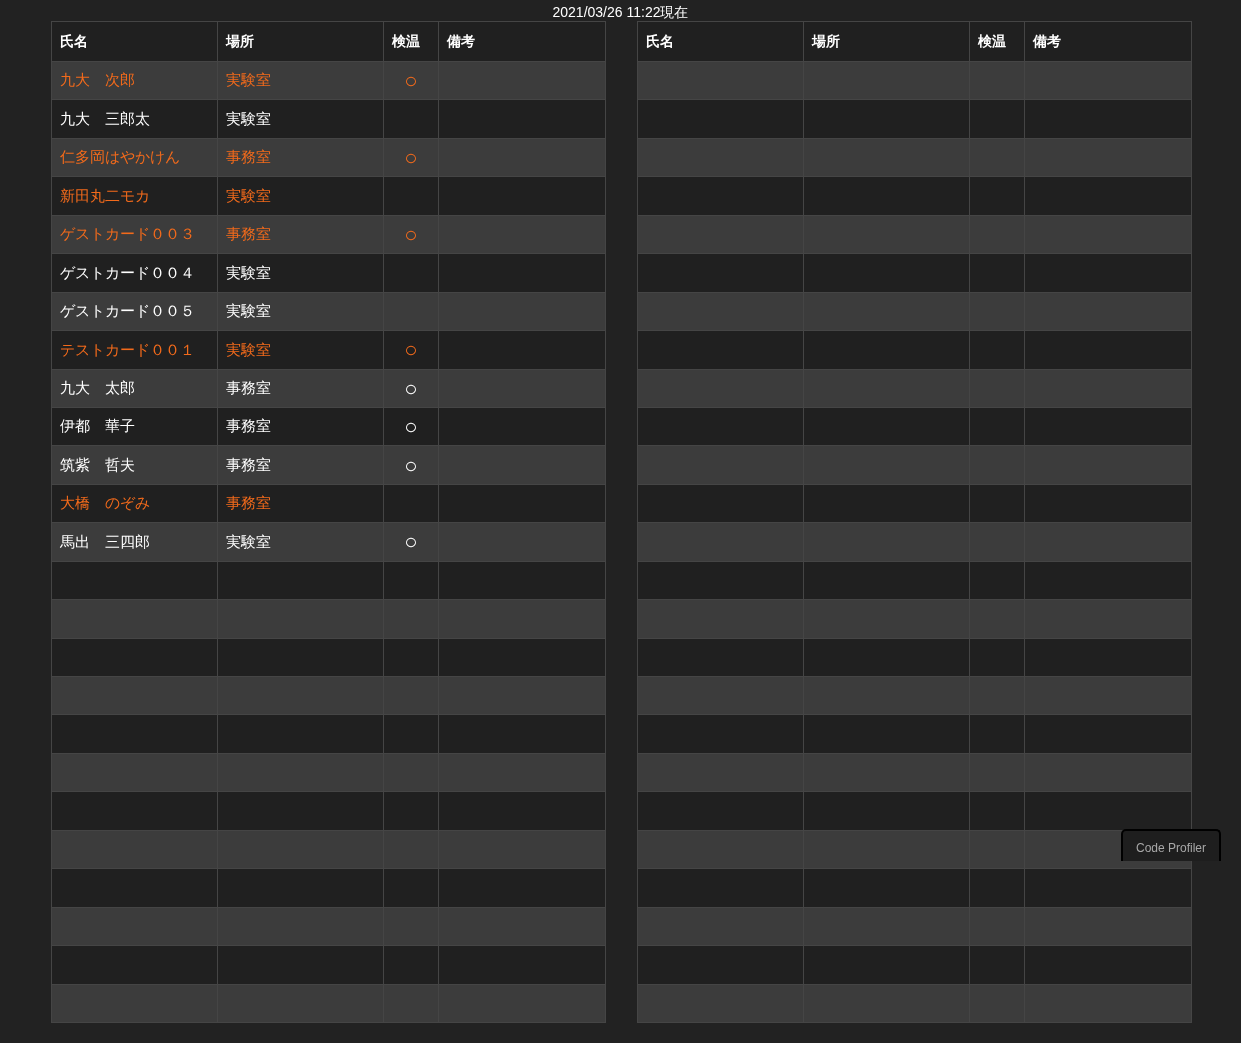 This screenshot has height=1043, width=1241. Describe the element at coordinates (105, 541) in the screenshot. I see `table-cell-text: 馬出 三四郎` at that location.